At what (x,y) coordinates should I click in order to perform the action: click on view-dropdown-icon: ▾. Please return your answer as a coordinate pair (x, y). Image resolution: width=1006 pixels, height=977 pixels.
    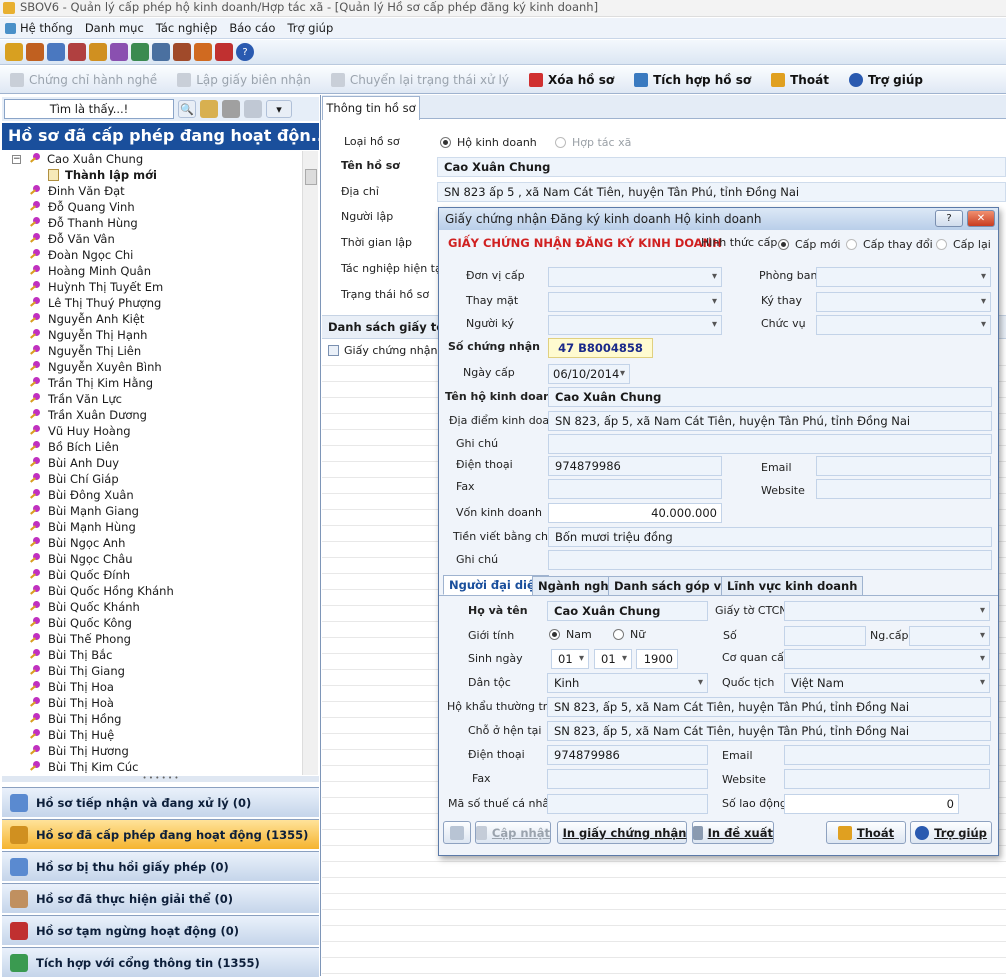
    Looking at the image, I should click on (279, 109).